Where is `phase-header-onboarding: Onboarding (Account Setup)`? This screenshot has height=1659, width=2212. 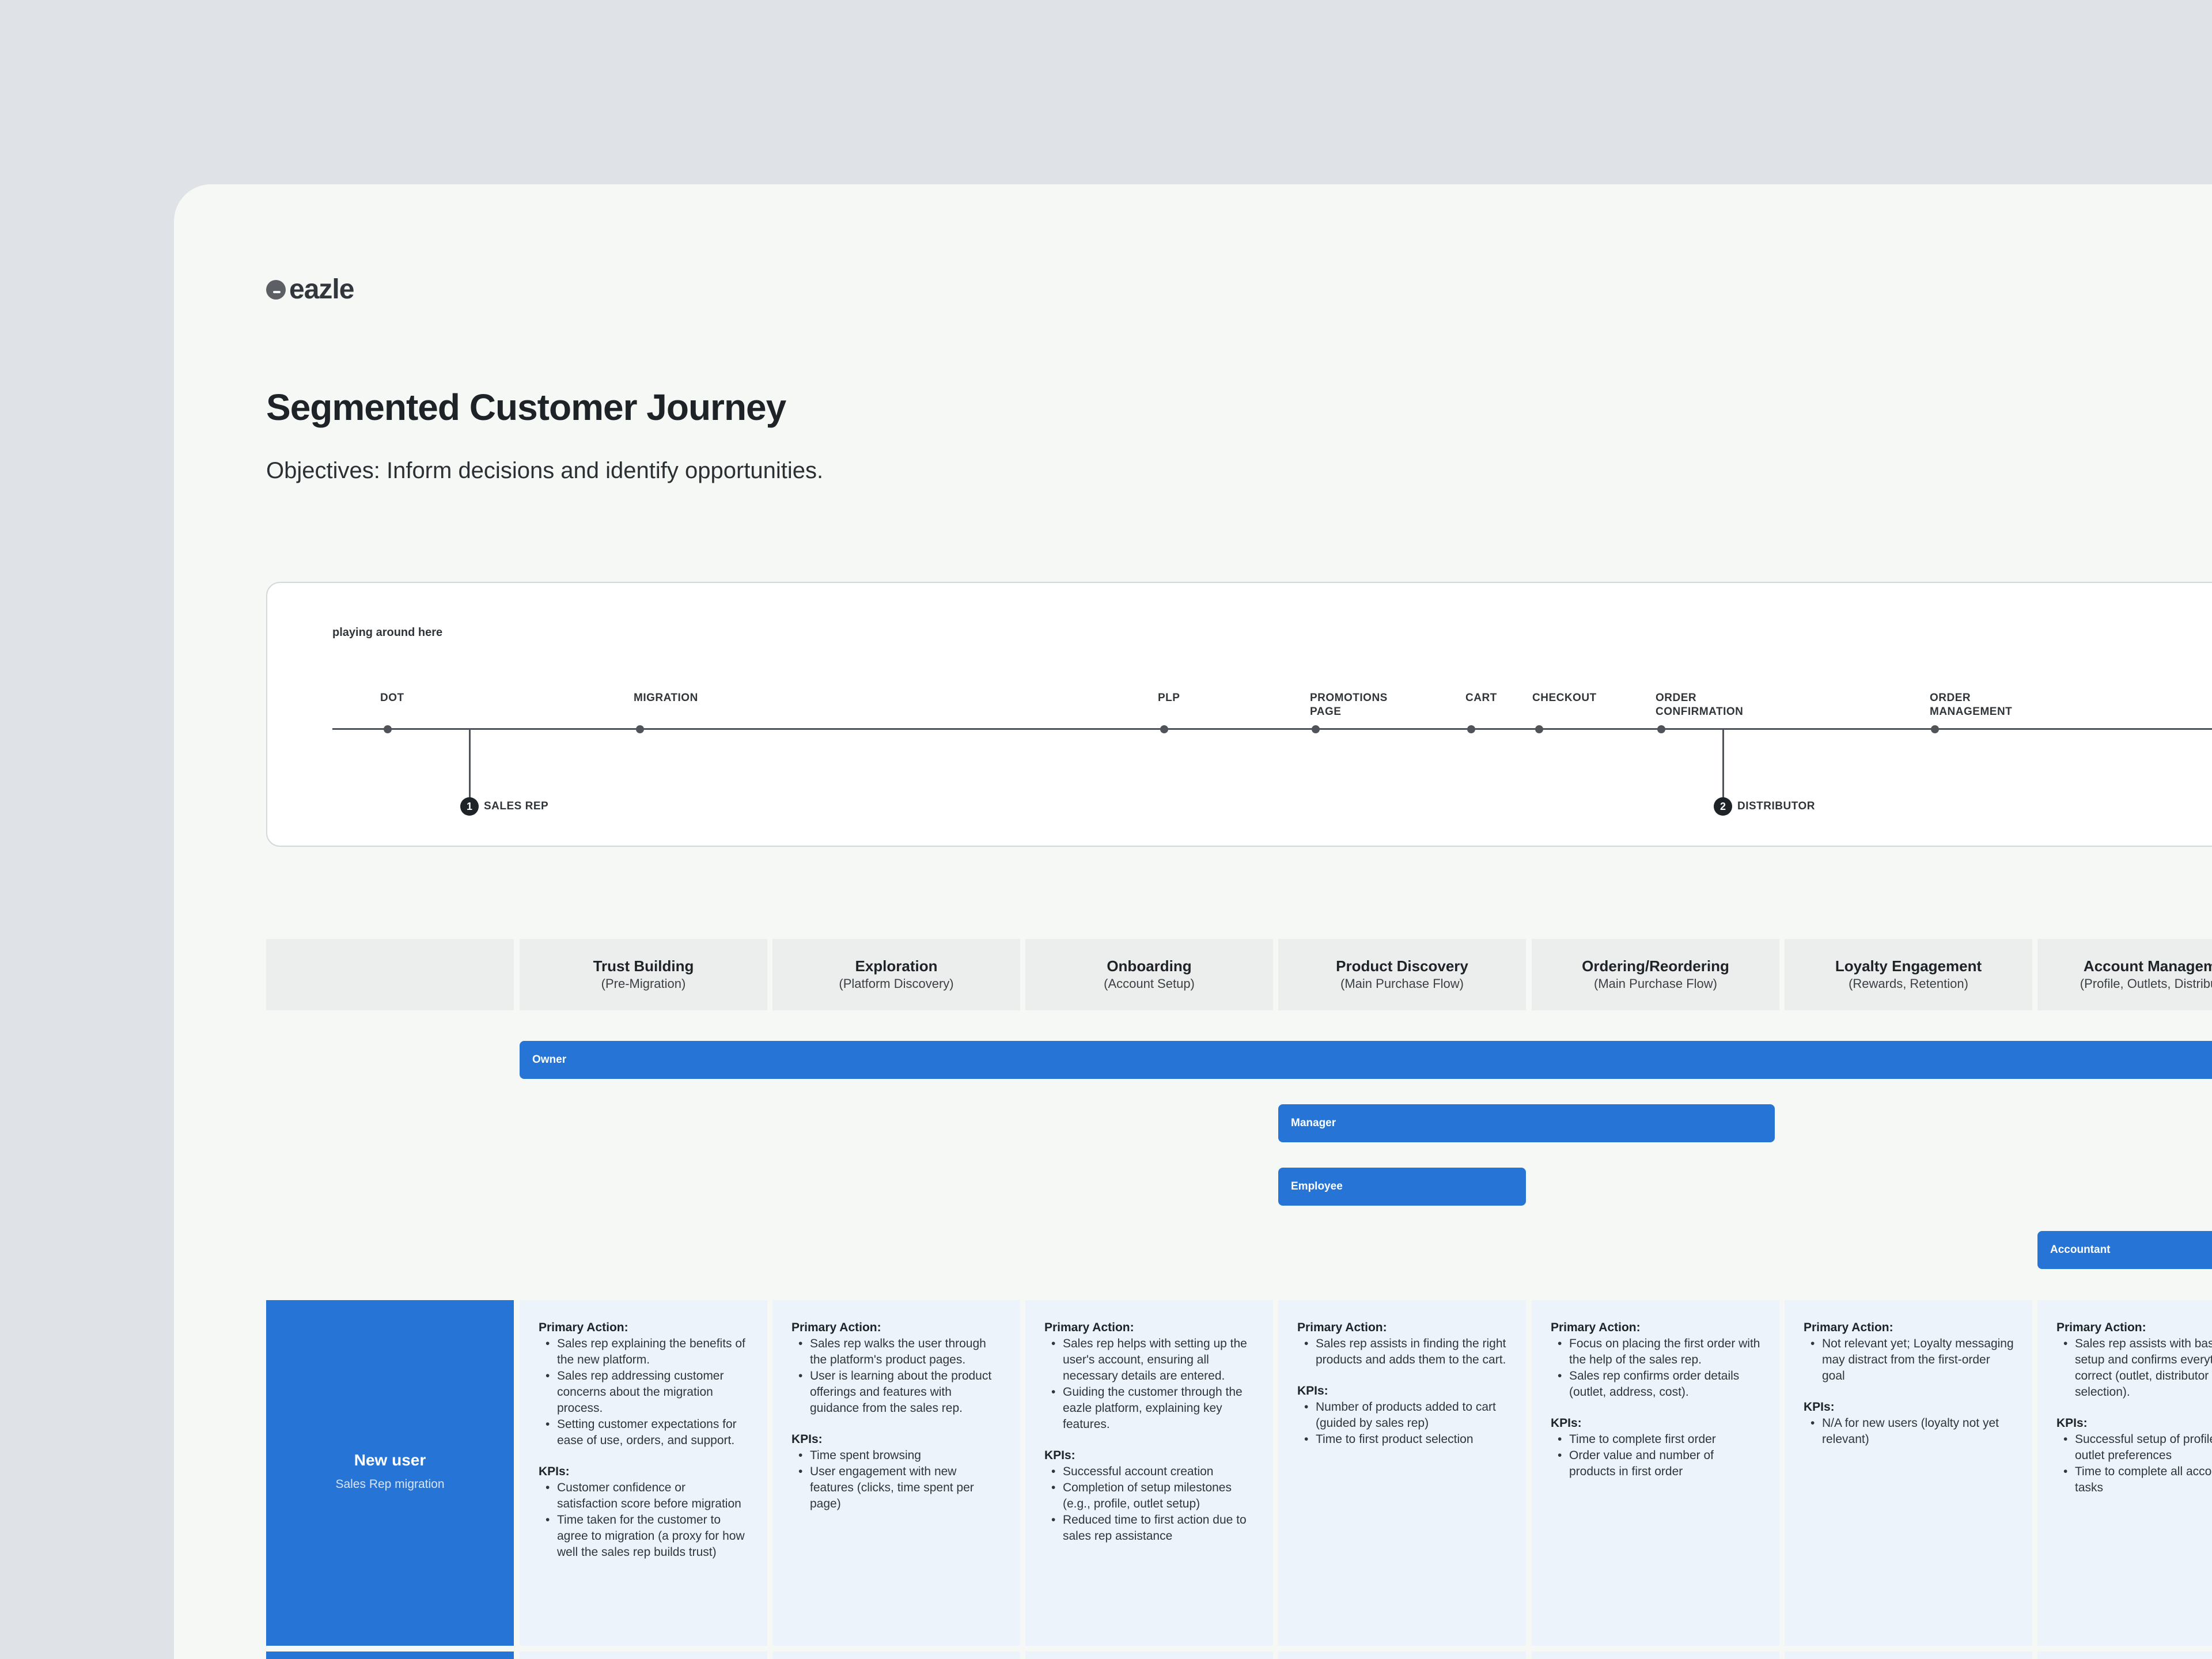 phase-header-onboarding: Onboarding (Account Setup) is located at coordinates (1149, 974).